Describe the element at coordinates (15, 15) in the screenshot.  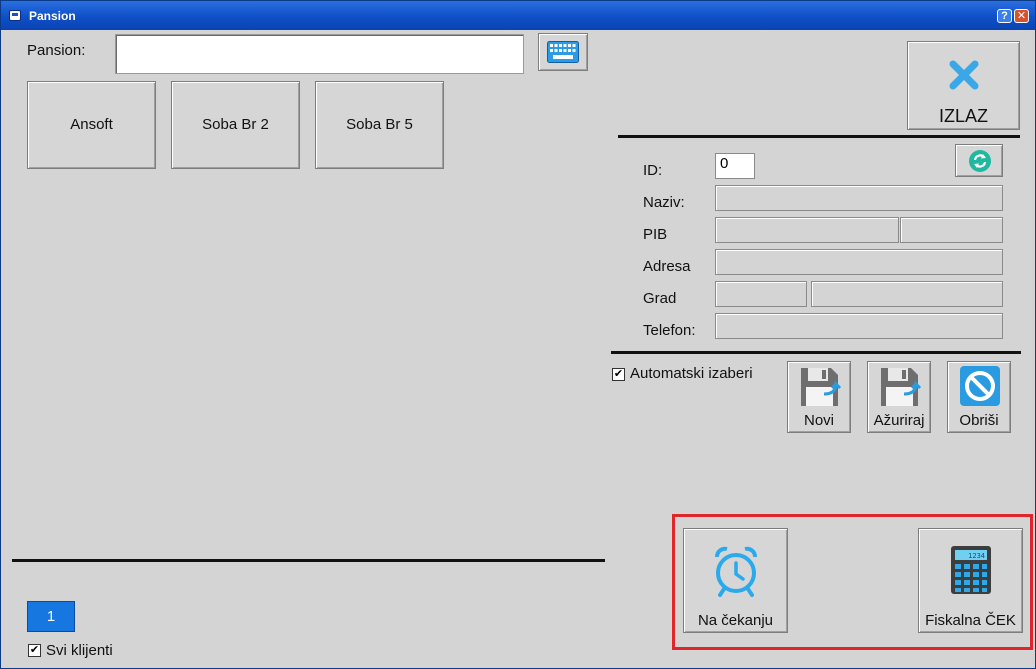
I see `app-icon` at that location.